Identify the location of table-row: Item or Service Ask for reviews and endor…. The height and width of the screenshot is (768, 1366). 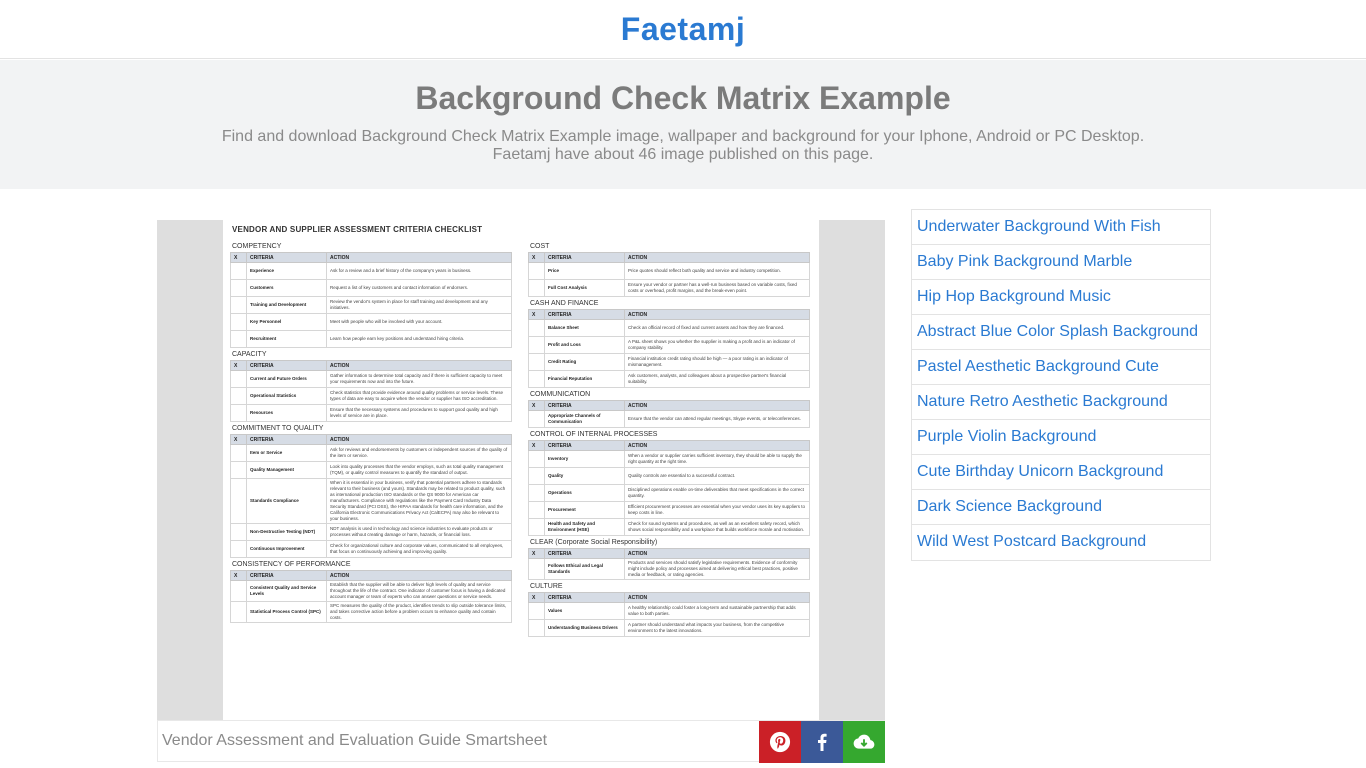
(371, 453).